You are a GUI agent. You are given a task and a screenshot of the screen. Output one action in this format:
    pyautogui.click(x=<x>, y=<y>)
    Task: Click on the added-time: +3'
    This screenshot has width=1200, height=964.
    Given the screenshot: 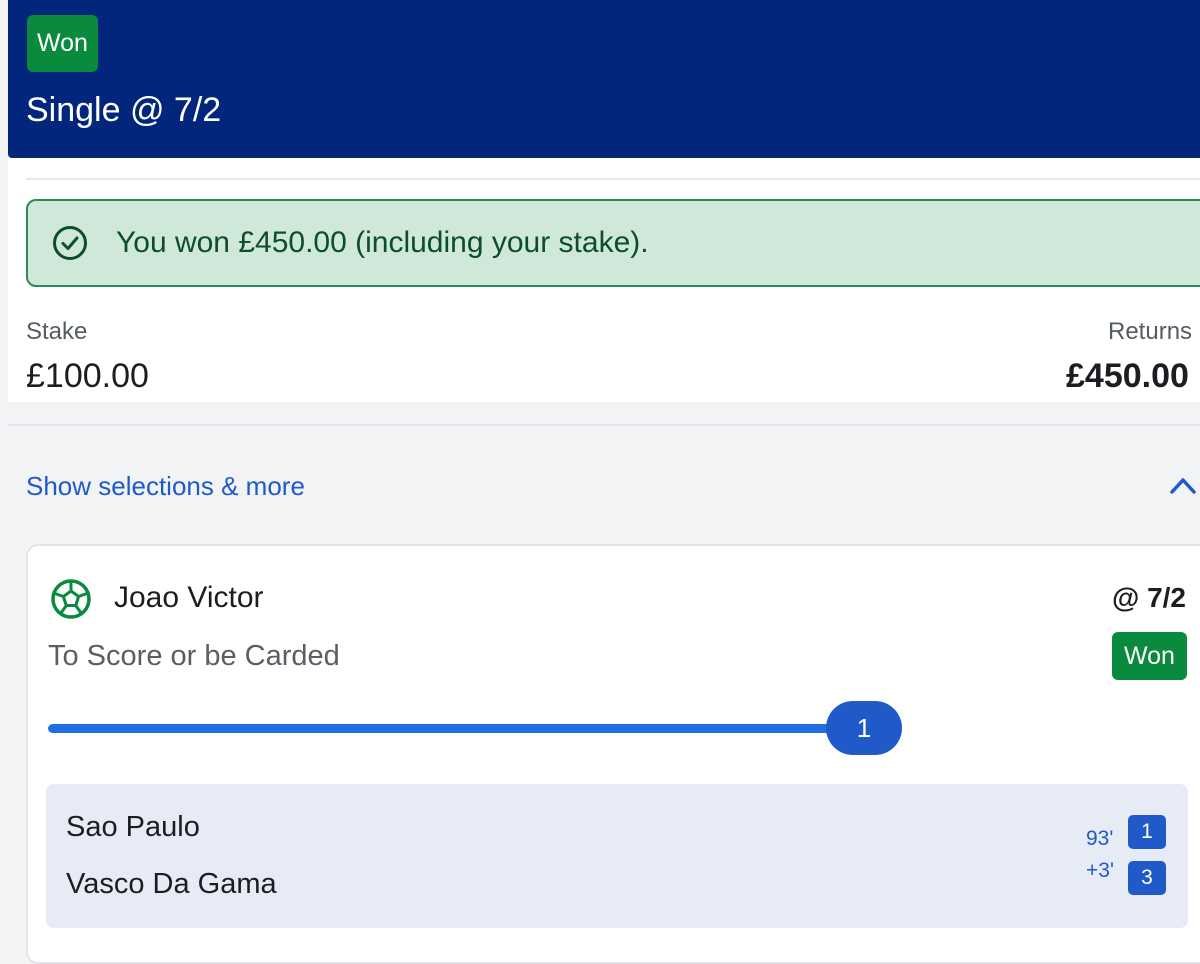 What is the action you would take?
    pyautogui.click(x=1100, y=870)
    